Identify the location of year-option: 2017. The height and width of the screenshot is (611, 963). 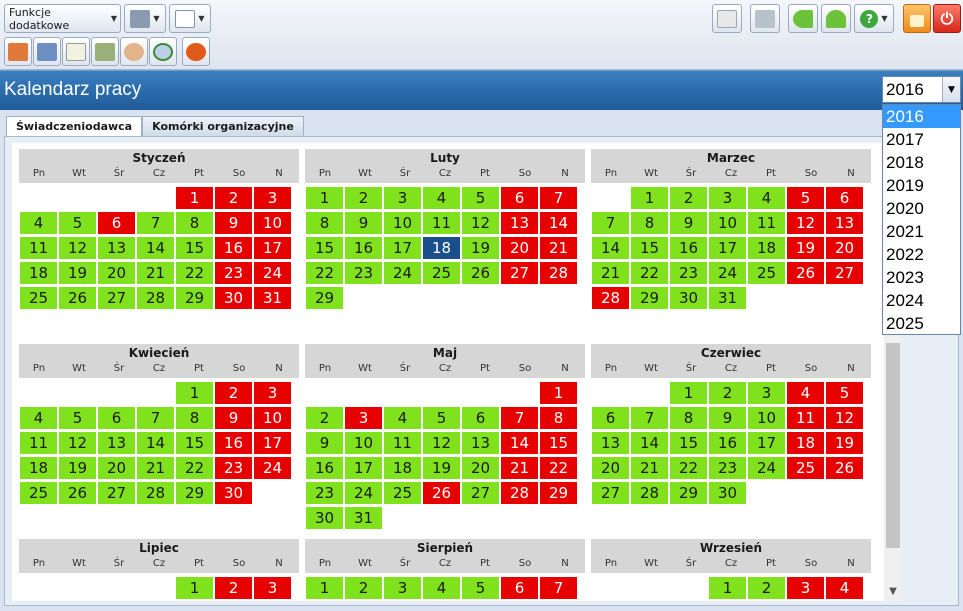
(921, 139).